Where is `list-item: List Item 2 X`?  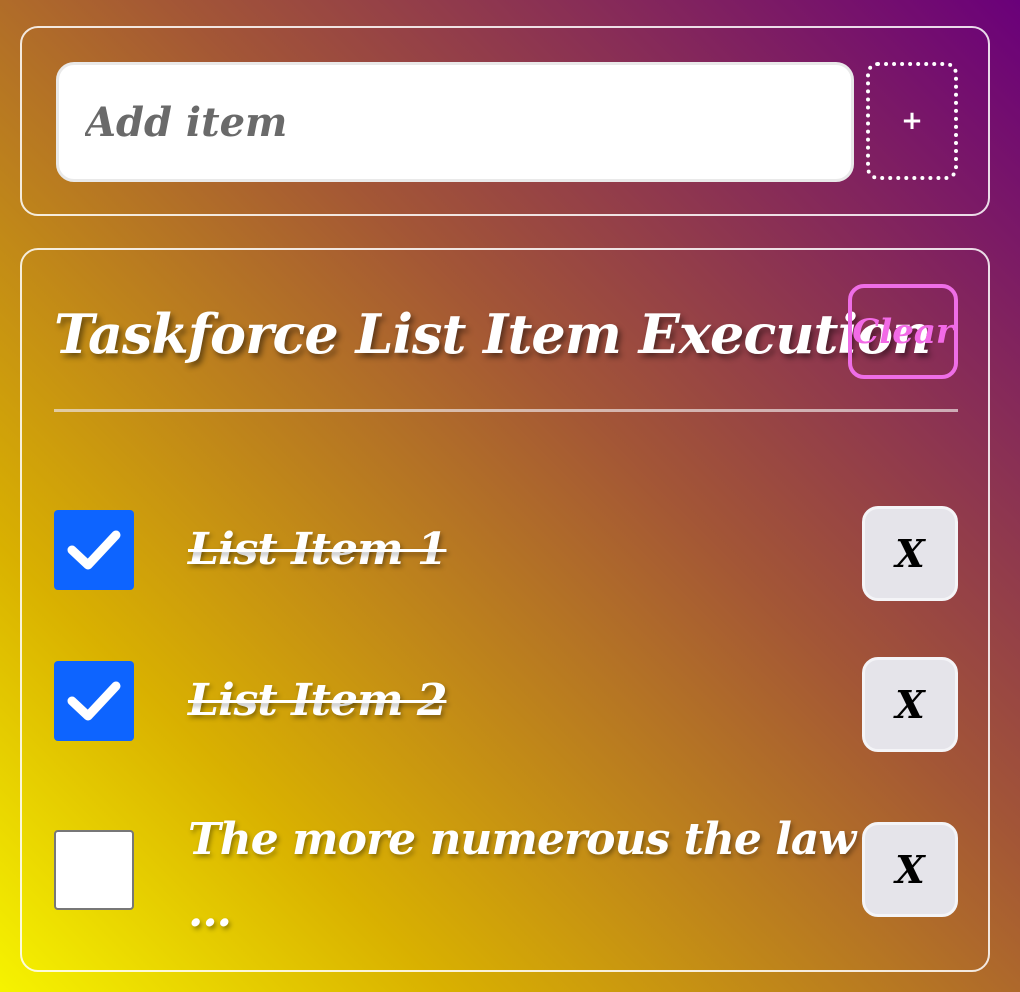 list-item: List Item 2 X is located at coordinates (506, 704).